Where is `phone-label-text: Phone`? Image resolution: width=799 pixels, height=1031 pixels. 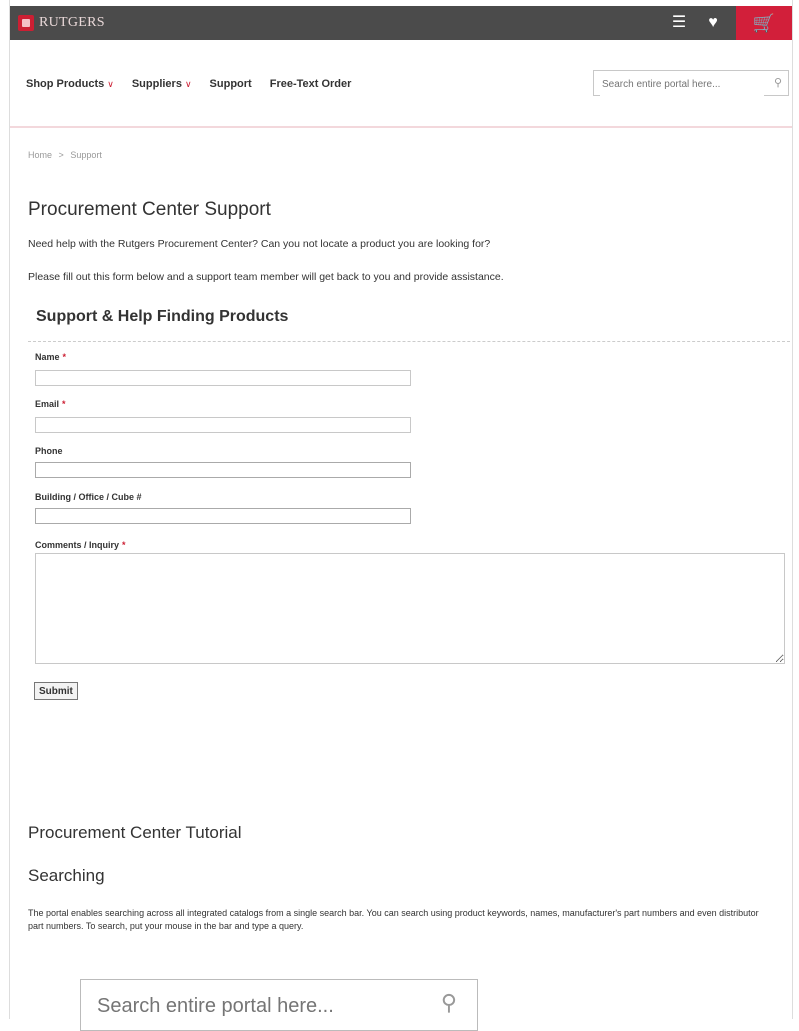 phone-label-text: Phone is located at coordinates (49, 451).